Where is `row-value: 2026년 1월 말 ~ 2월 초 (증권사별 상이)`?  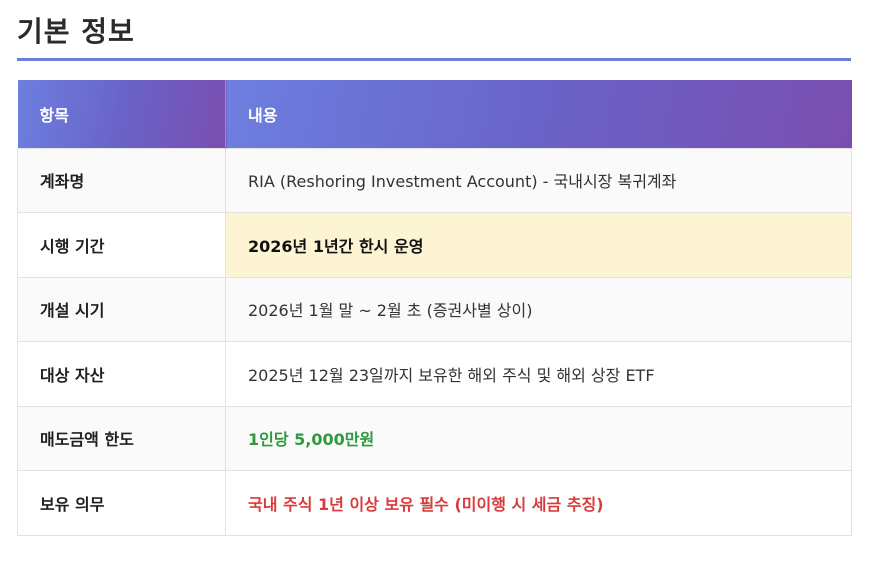 row-value: 2026년 1월 말 ~ 2월 초 (증권사별 상이) is located at coordinates (538, 309).